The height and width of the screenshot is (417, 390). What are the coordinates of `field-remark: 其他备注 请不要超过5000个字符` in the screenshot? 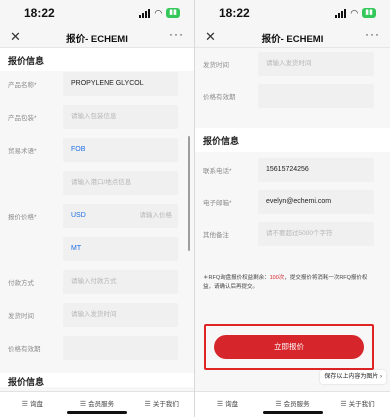 It's located at (292, 234).